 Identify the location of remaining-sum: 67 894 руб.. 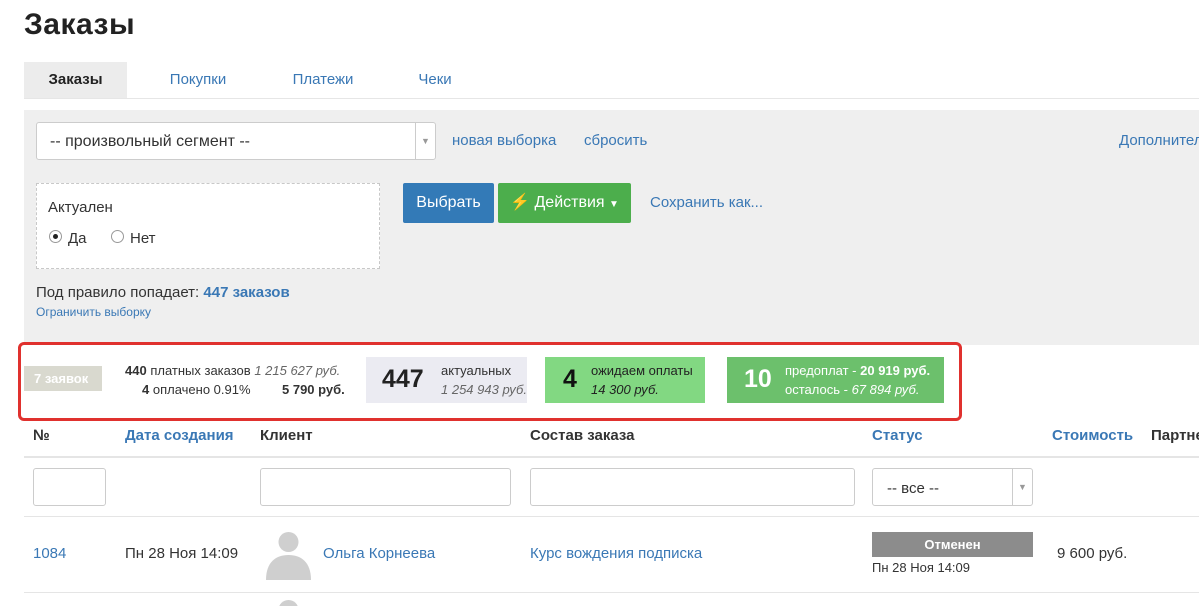
(885, 389).